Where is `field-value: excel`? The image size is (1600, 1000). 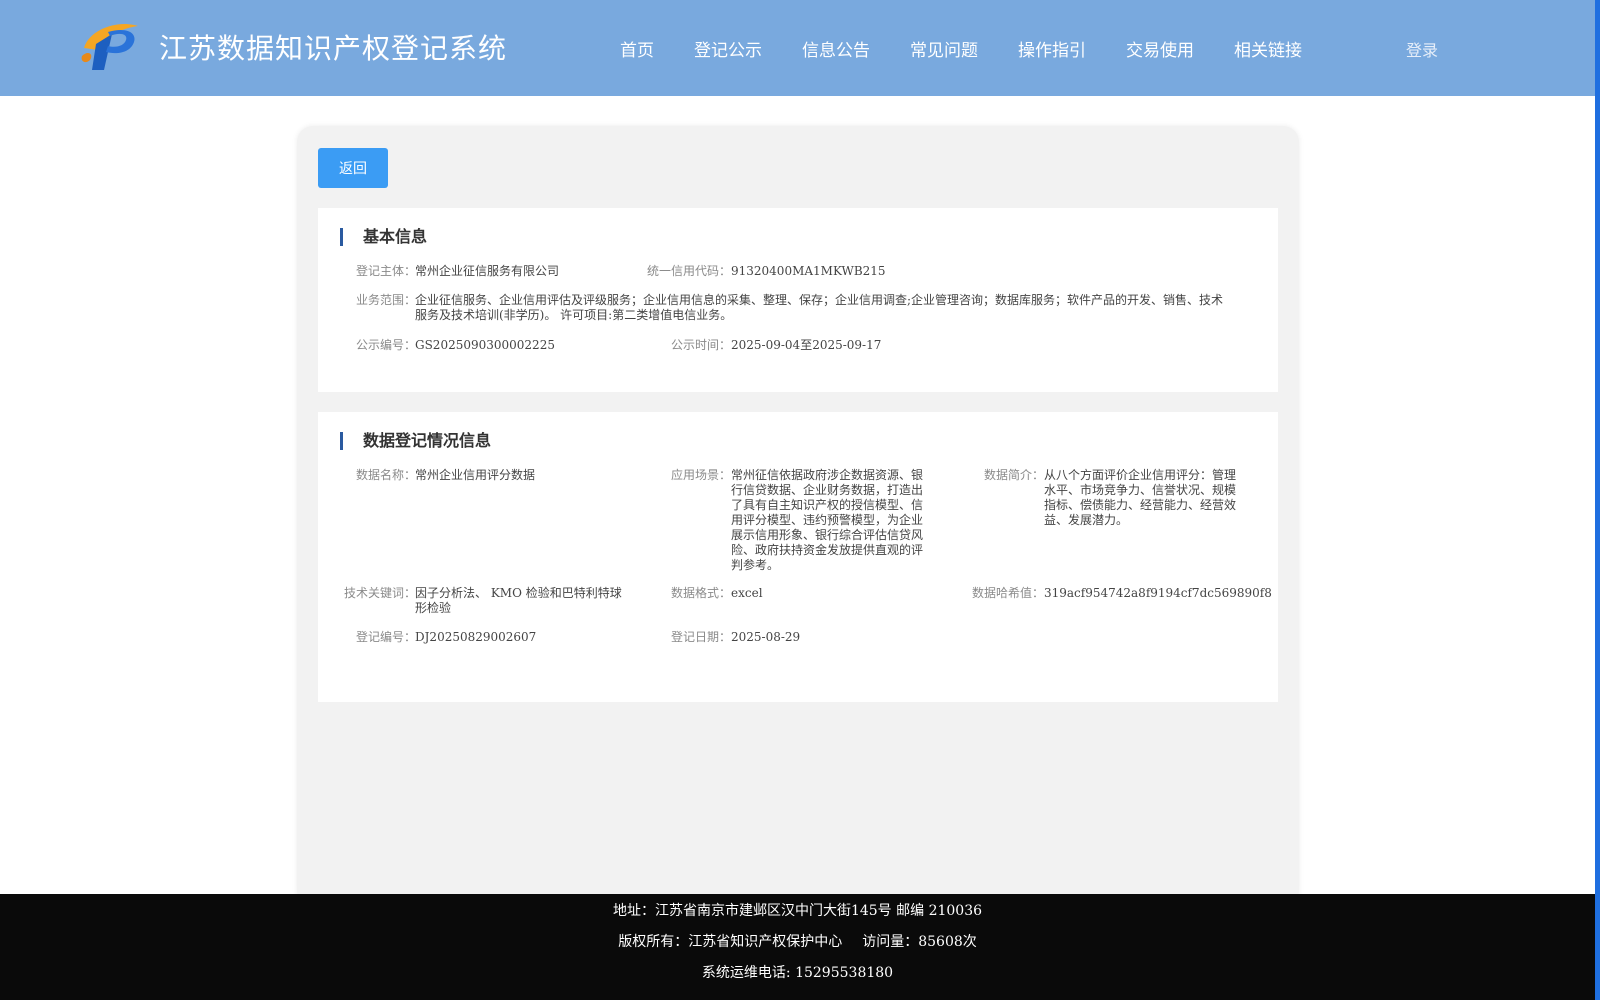
field-value: excel is located at coordinates (747, 593).